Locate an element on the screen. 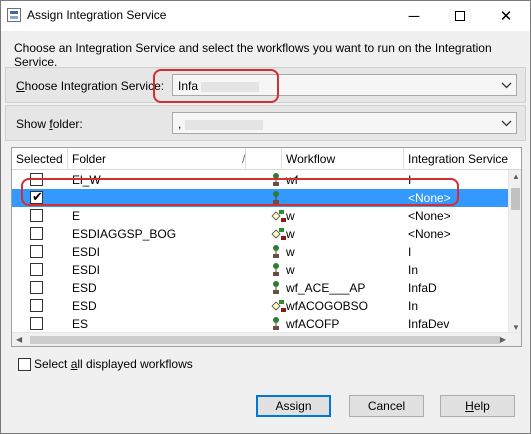 The height and width of the screenshot is (434, 531). column-header-folder: Folder is located at coordinates (157, 159).